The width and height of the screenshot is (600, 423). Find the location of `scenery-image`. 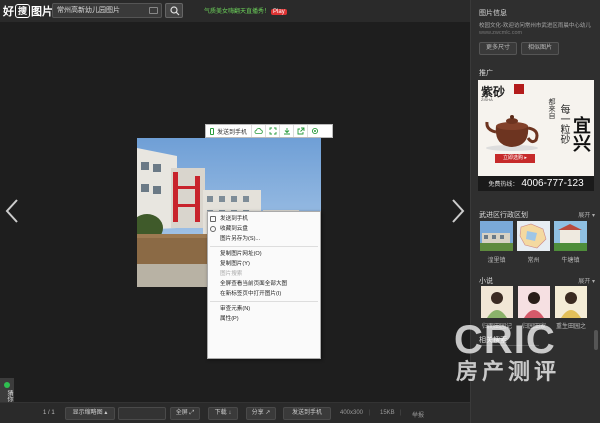

scenery-image is located at coordinates (570, 236).